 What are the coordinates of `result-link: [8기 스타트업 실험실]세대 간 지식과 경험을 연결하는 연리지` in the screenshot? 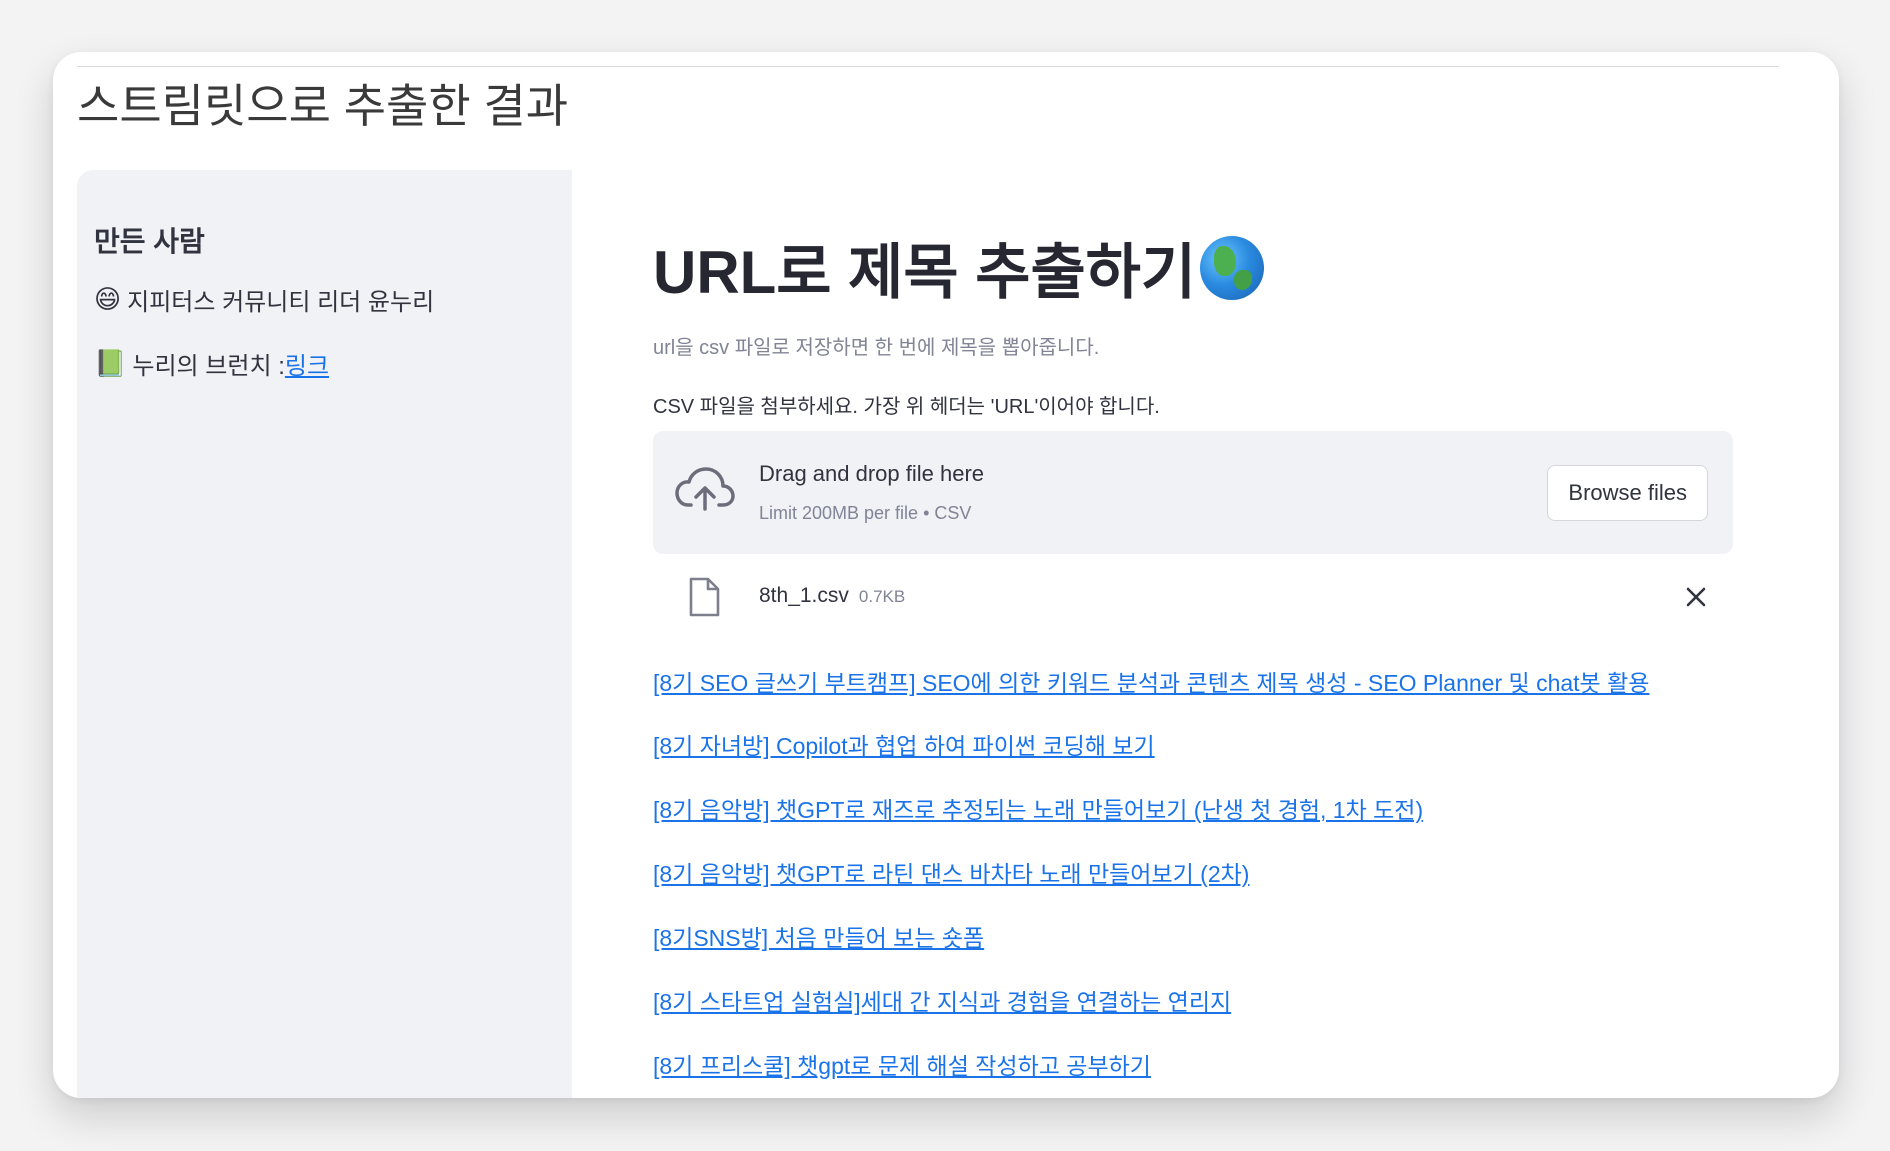 It's located at (942, 1000).